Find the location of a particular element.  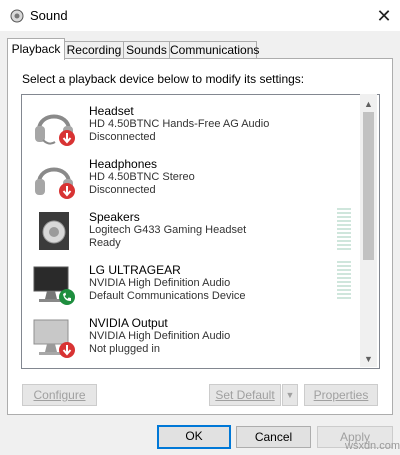

device-driver: Logitech G433 Gaming Headset is located at coordinates (168, 230).